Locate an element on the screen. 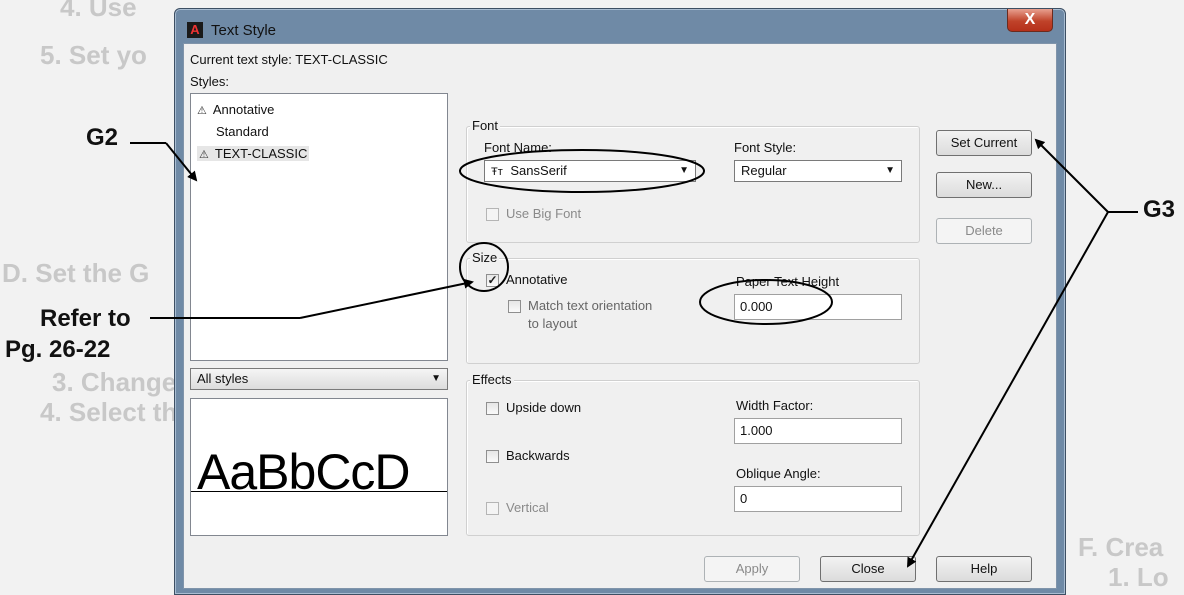  window-title: Text Style is located at coordinates (244, 30).